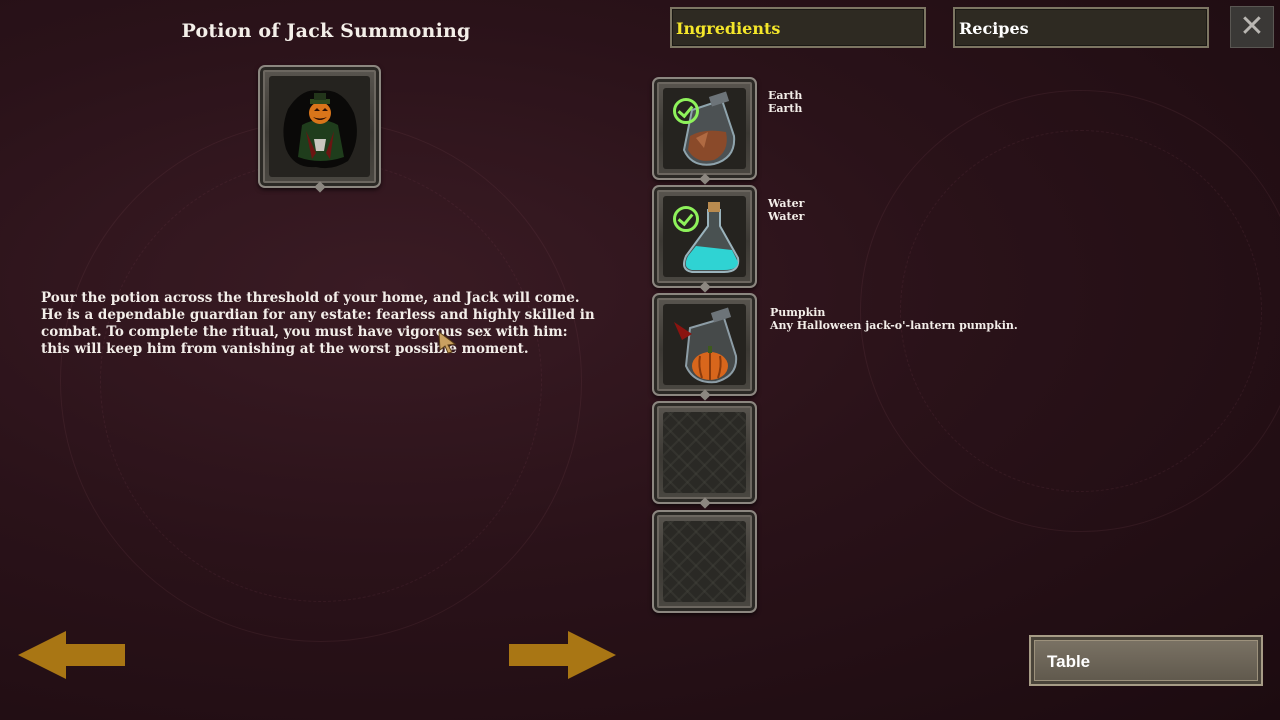 The height and width of the screenshot is (720, 1280). Describe the element at coordinates (447, 342) in the screenshot. I see `cursor-icon` at that location.